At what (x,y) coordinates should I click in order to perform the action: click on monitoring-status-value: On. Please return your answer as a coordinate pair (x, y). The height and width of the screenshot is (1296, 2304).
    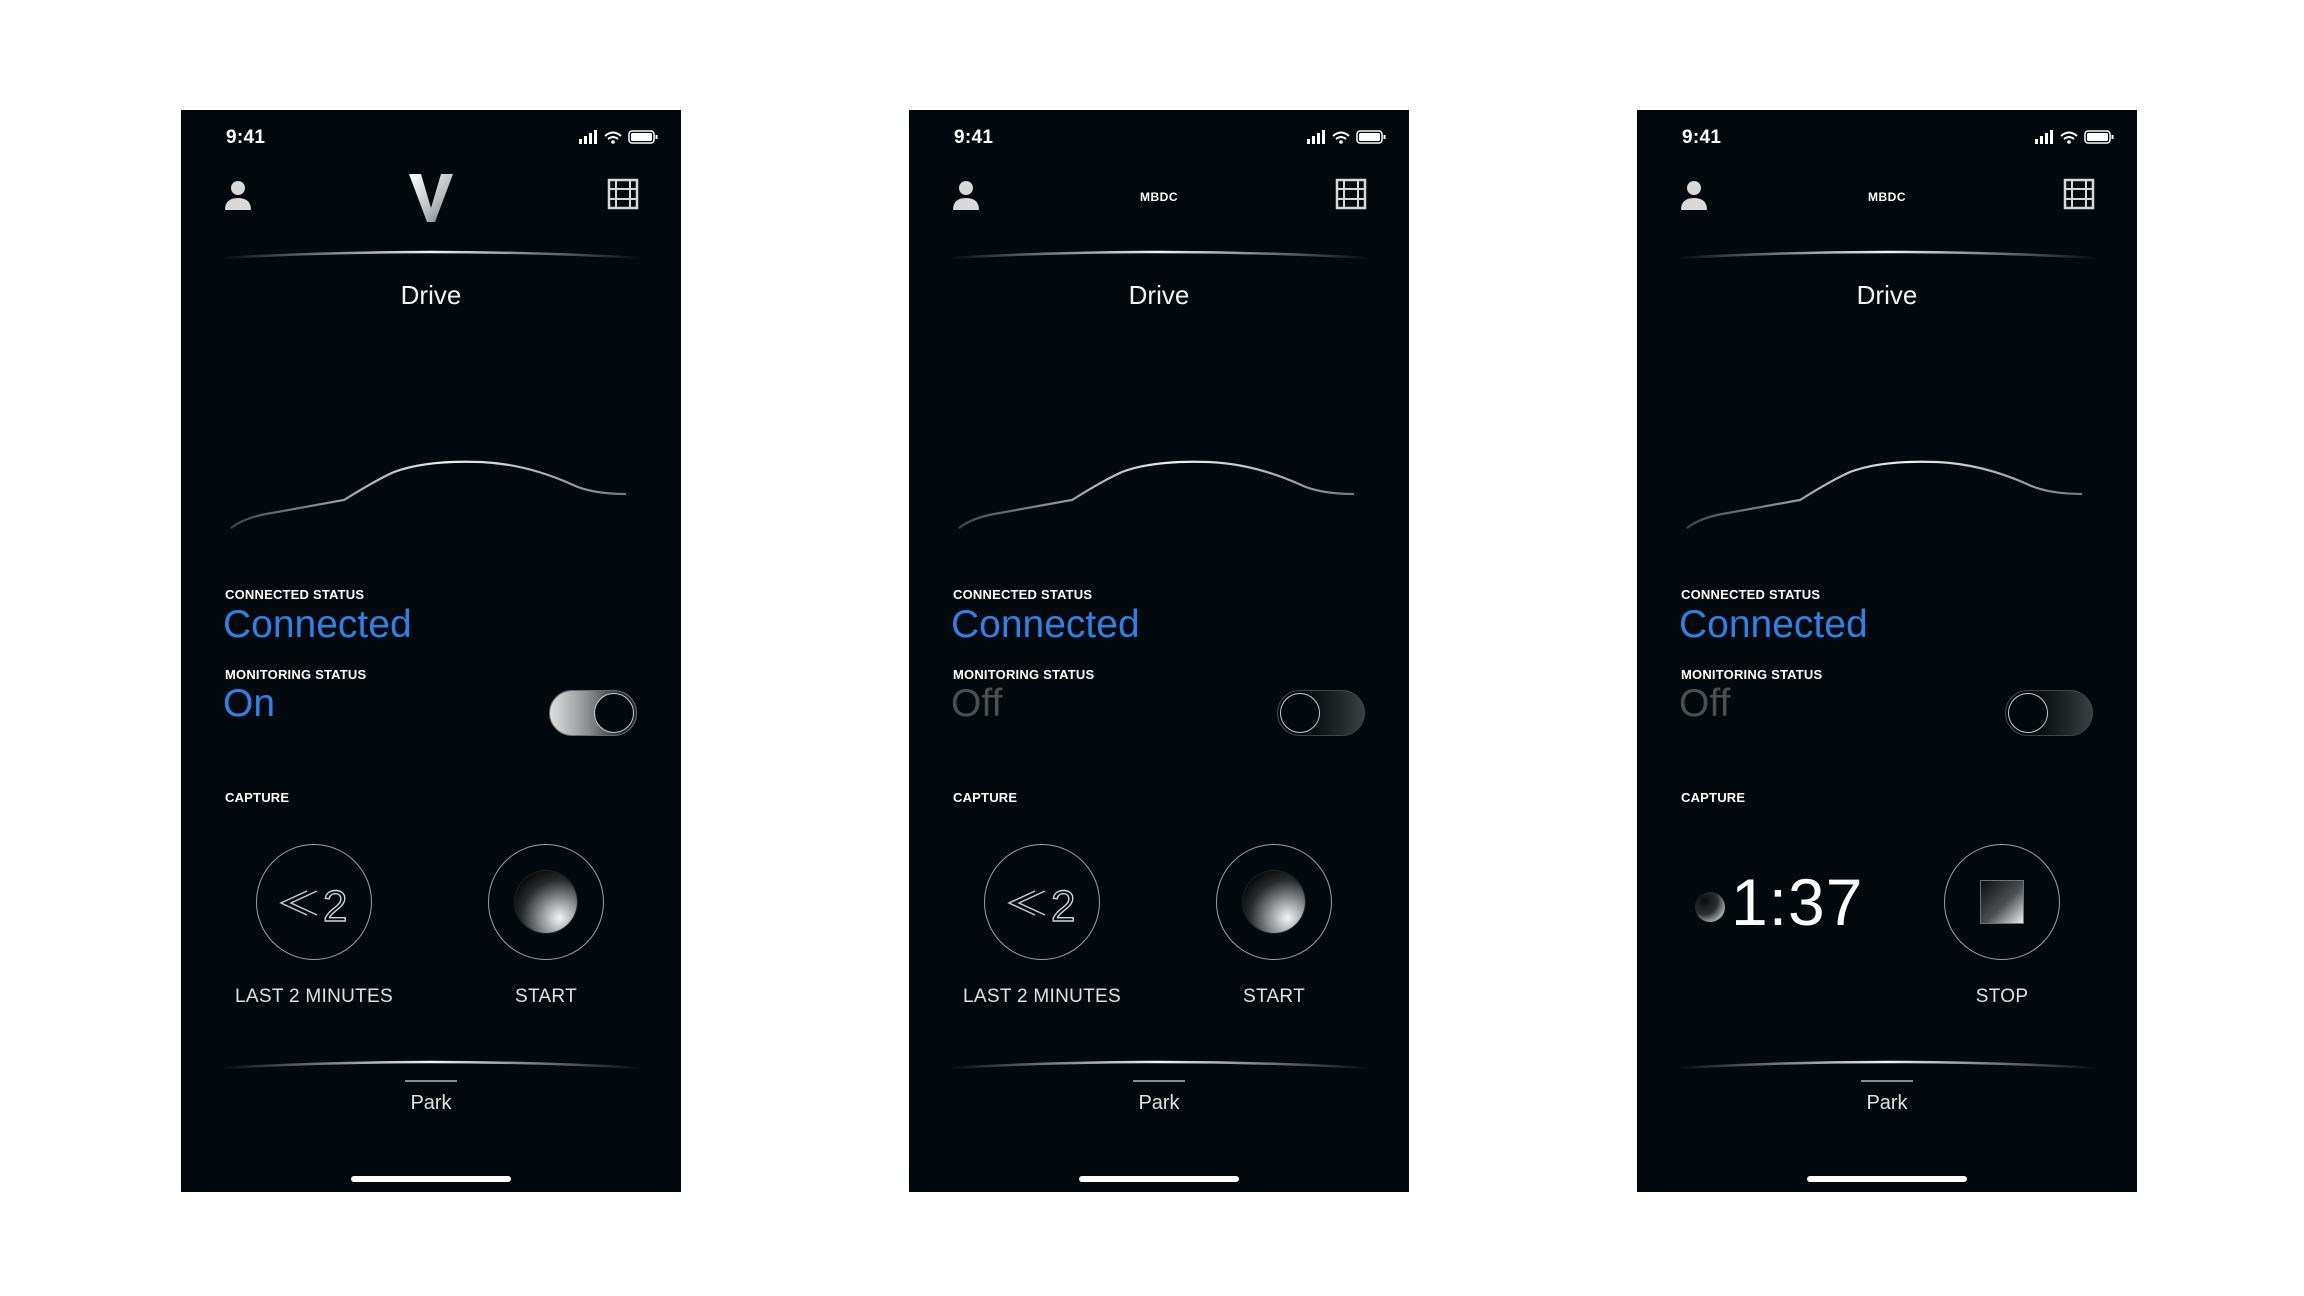
    Looking at the image, I should click on (249, 703).